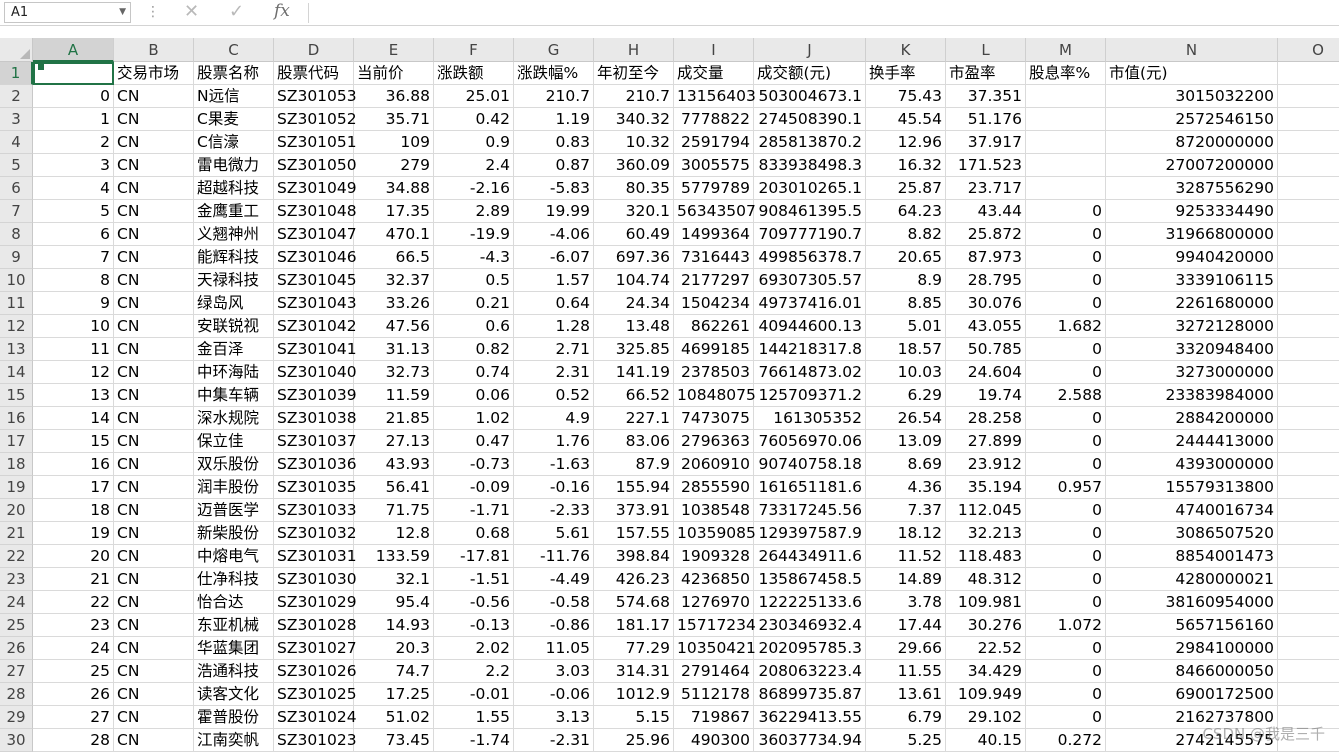 The image size is (1339, 752). I want to click on cell-h25: 181.17, so click(634, 625).